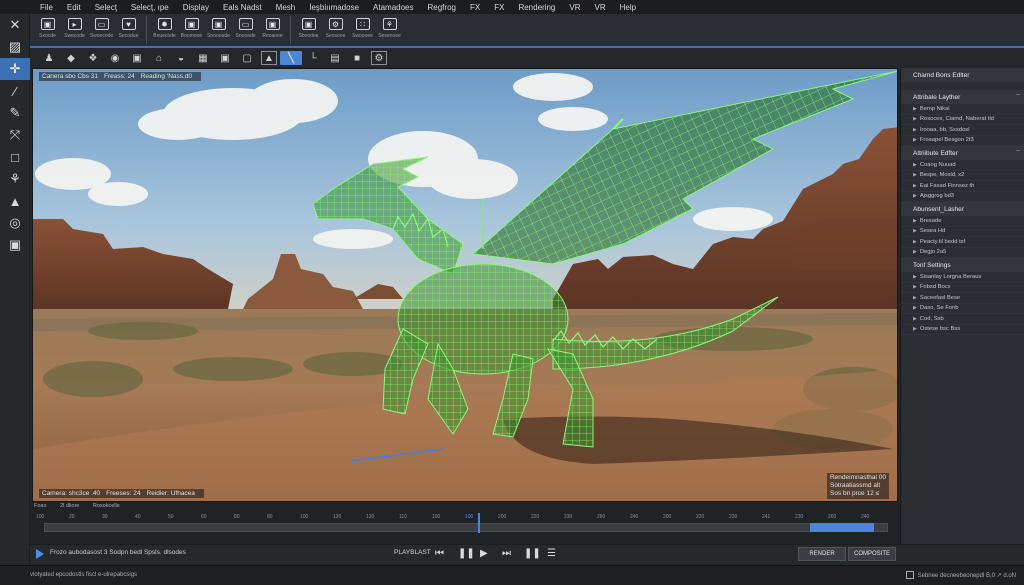  Describe the element at coordinates (962, 277) in the screenshot. I see `panel-row: ▶ Sisanlay Lorgna Beraus` at that location.